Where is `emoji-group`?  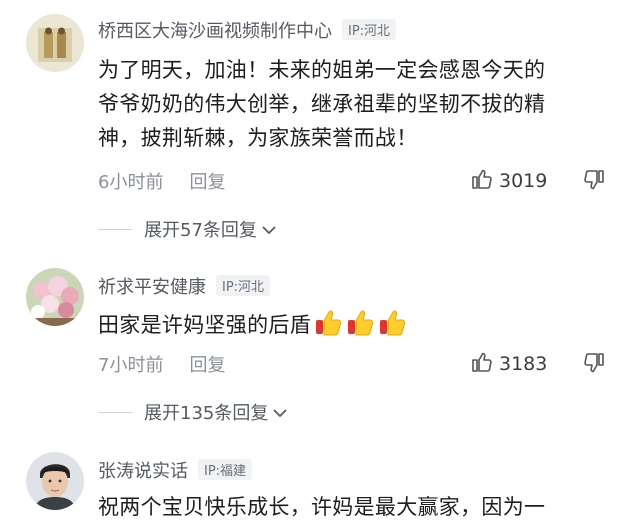 emoji-group is located at coordinates (359, 323).